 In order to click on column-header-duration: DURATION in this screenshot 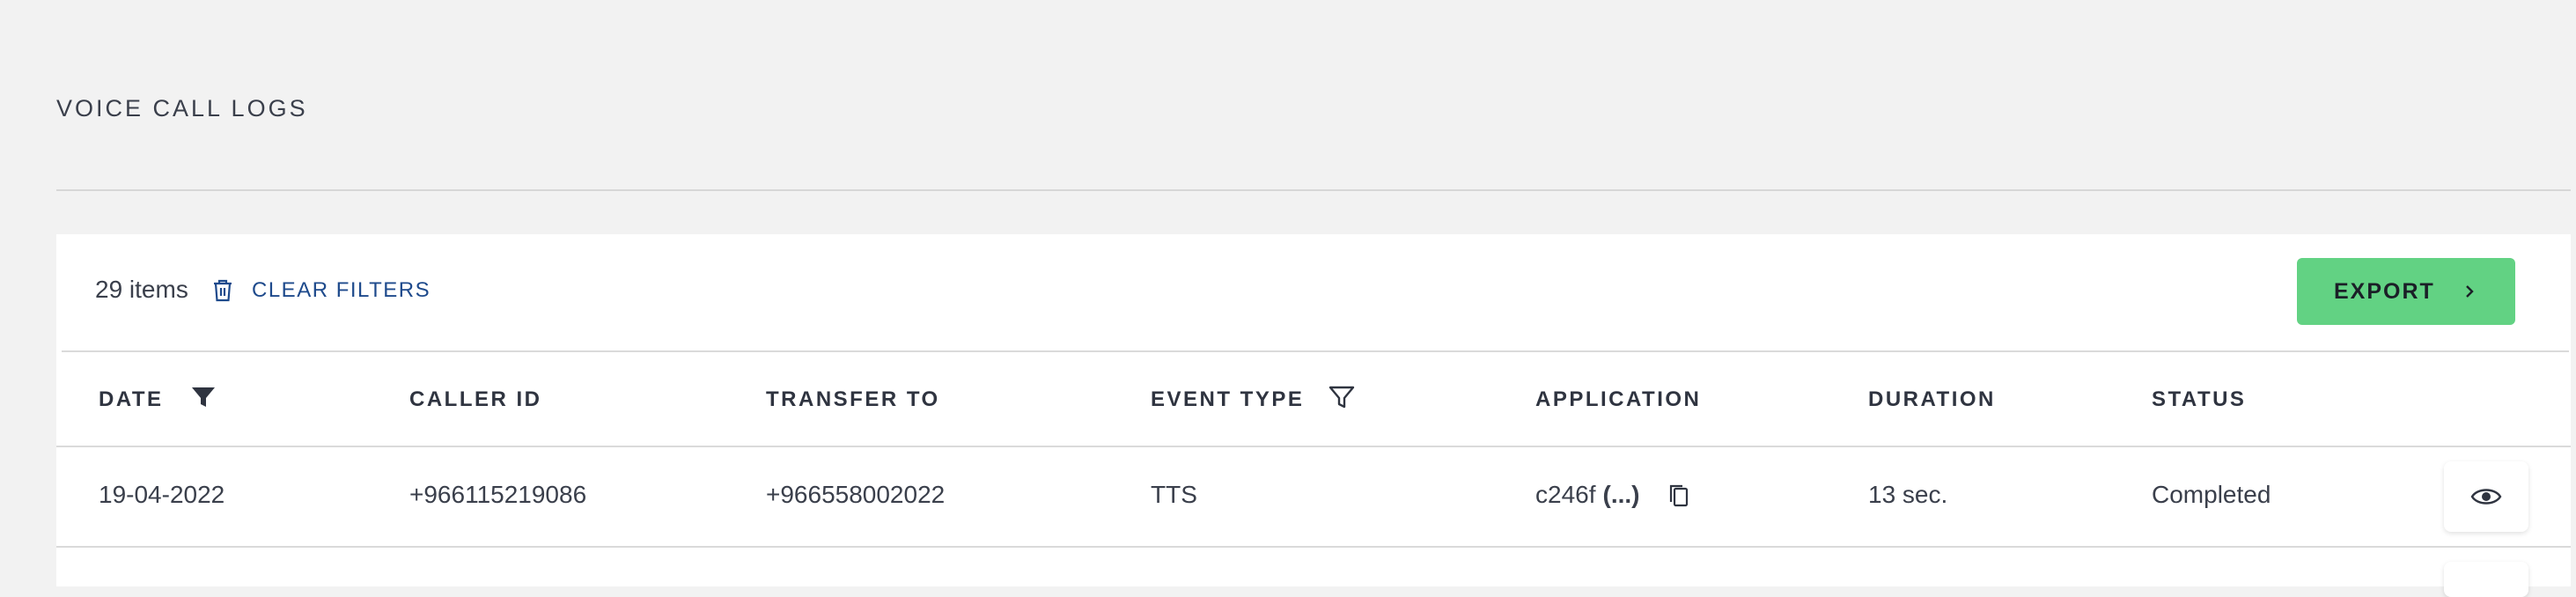, I will do `click(1932, 399)`.